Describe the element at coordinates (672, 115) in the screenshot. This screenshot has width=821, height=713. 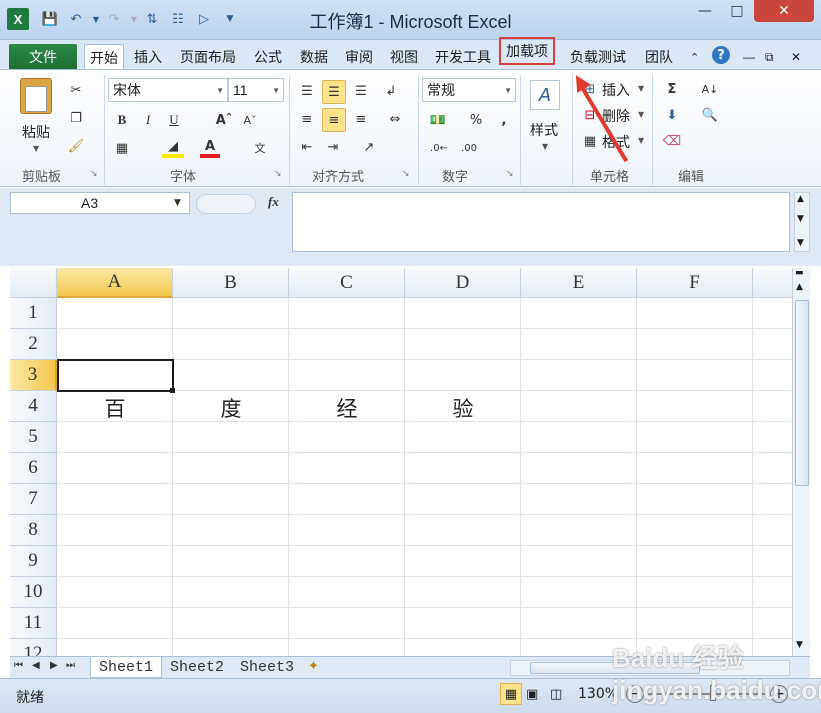
I see `fill-icon: ⬇` at that location.